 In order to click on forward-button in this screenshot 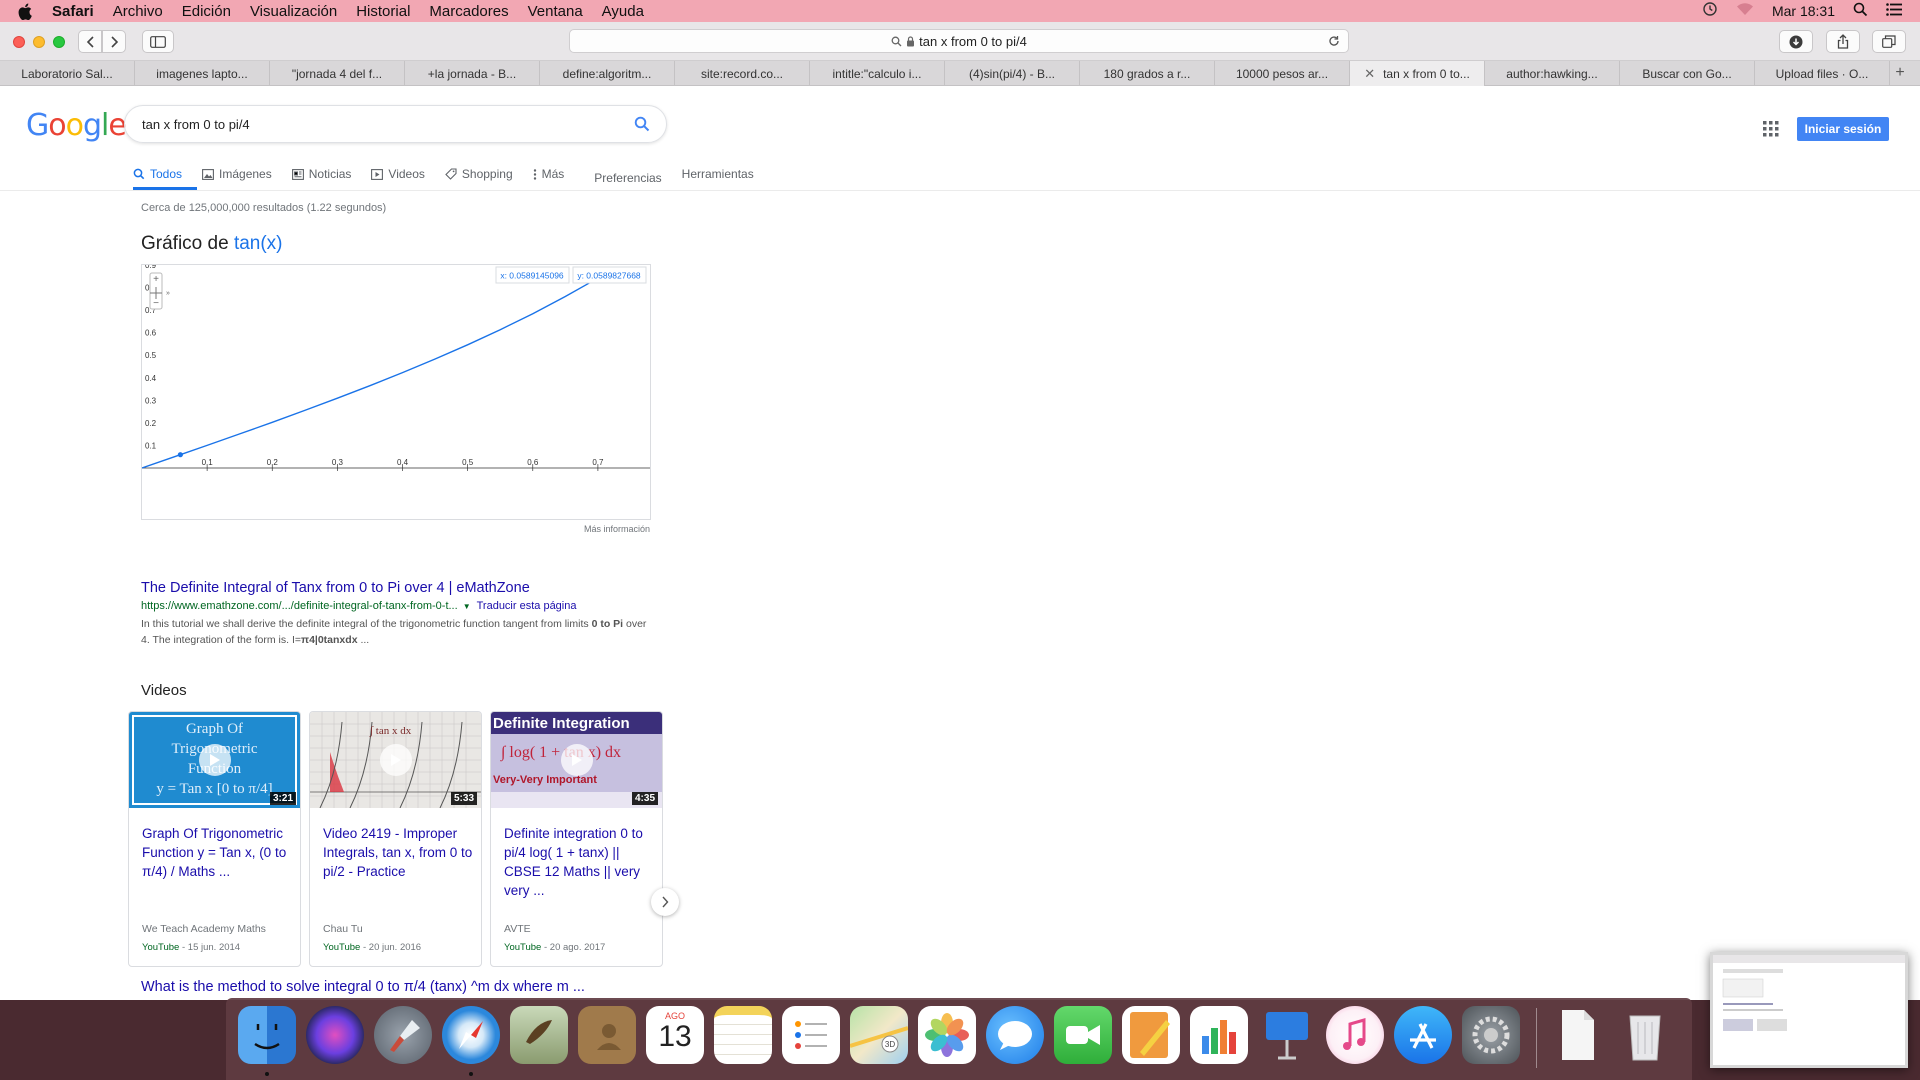, I will do `click(114, 41)`.